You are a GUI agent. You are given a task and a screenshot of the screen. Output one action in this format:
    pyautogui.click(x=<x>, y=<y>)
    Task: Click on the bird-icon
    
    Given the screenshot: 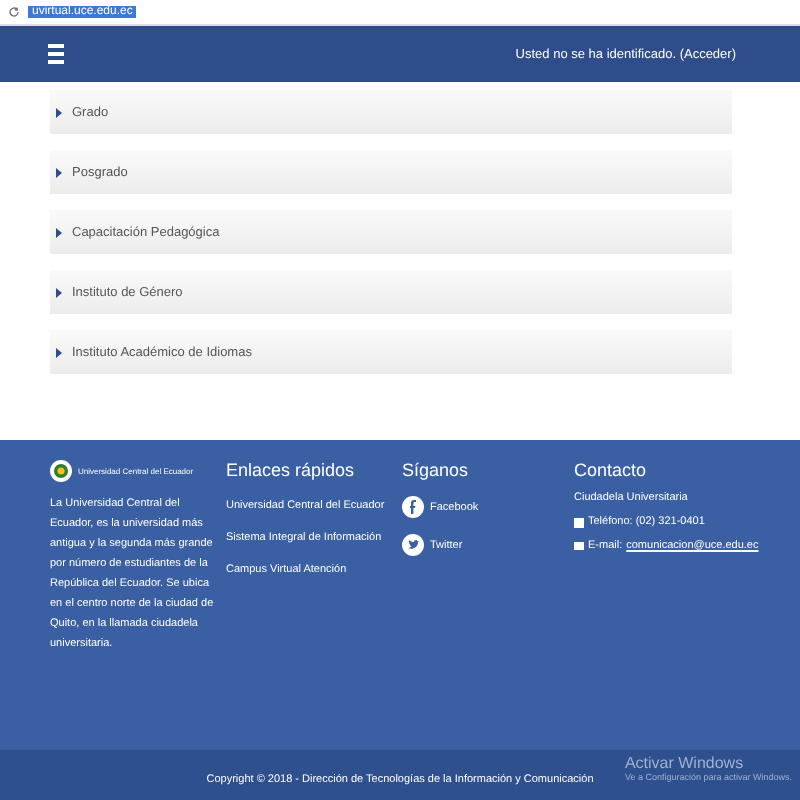 What is the action you would take?
    pyautogui.click(x=413, y=545)
    